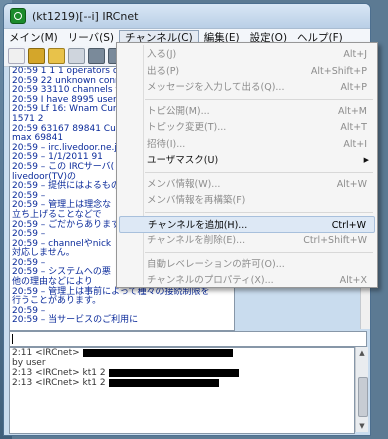  Describe the element at coordinates (352, 111) in the screenshot. I see `menu-item-shortcut: Alt+M` at that location.